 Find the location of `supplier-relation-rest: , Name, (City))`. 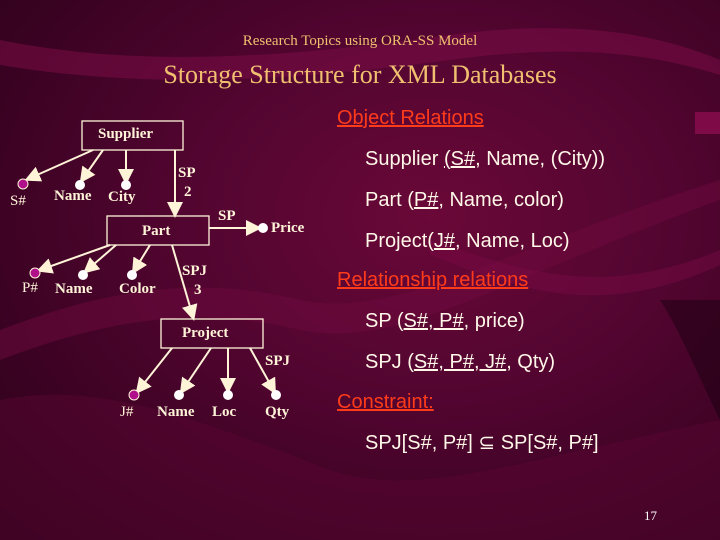

supplier-relation-rest: , Name, (City)) is located at coordinates (540, 159).